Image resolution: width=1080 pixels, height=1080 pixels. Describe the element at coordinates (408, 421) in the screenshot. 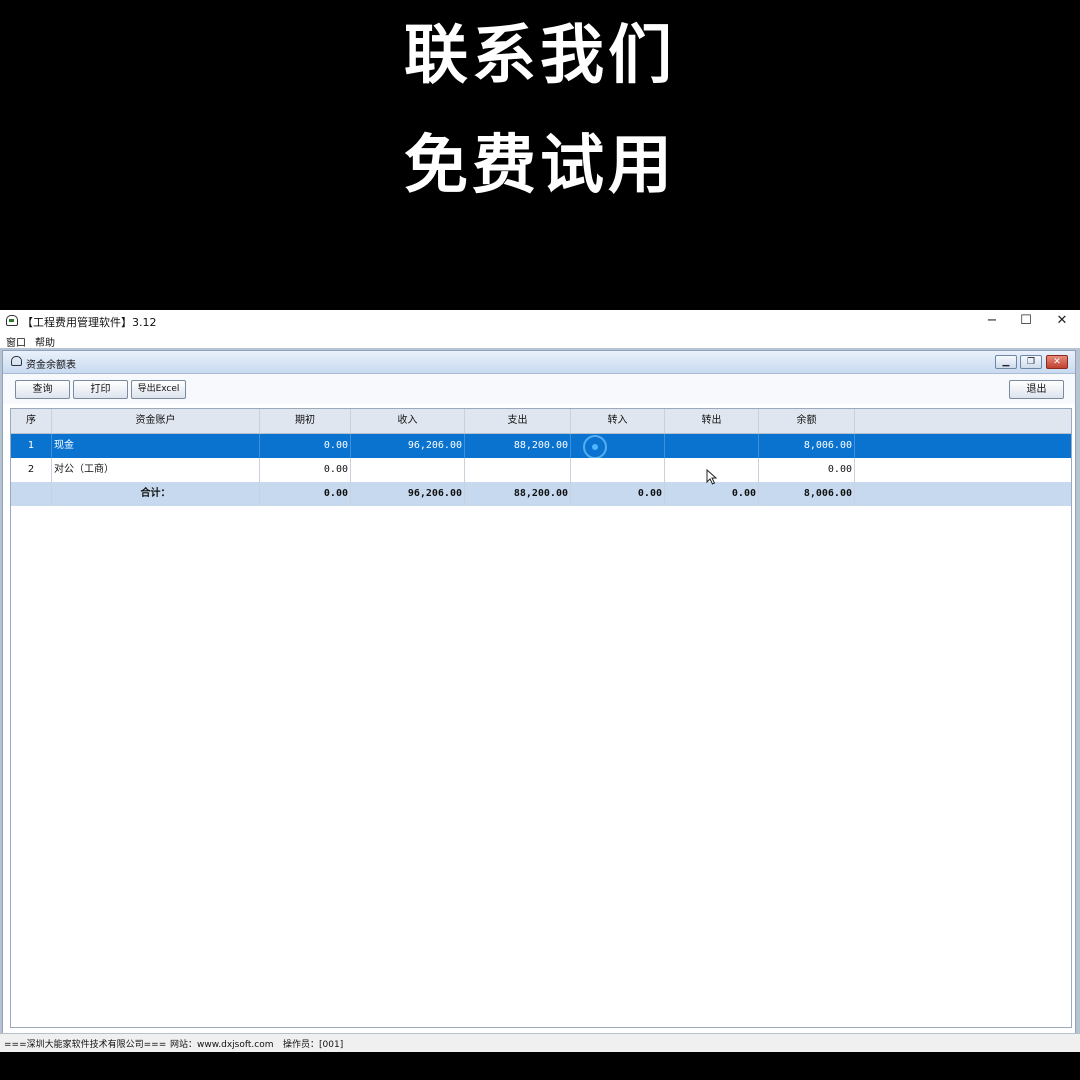

I see `header-income: 收入` at that location.